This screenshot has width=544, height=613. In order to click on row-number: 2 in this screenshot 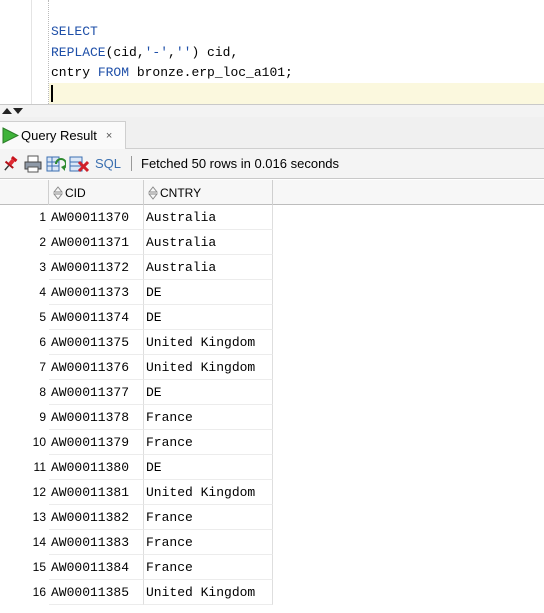, I will do `click(42, 242)`.